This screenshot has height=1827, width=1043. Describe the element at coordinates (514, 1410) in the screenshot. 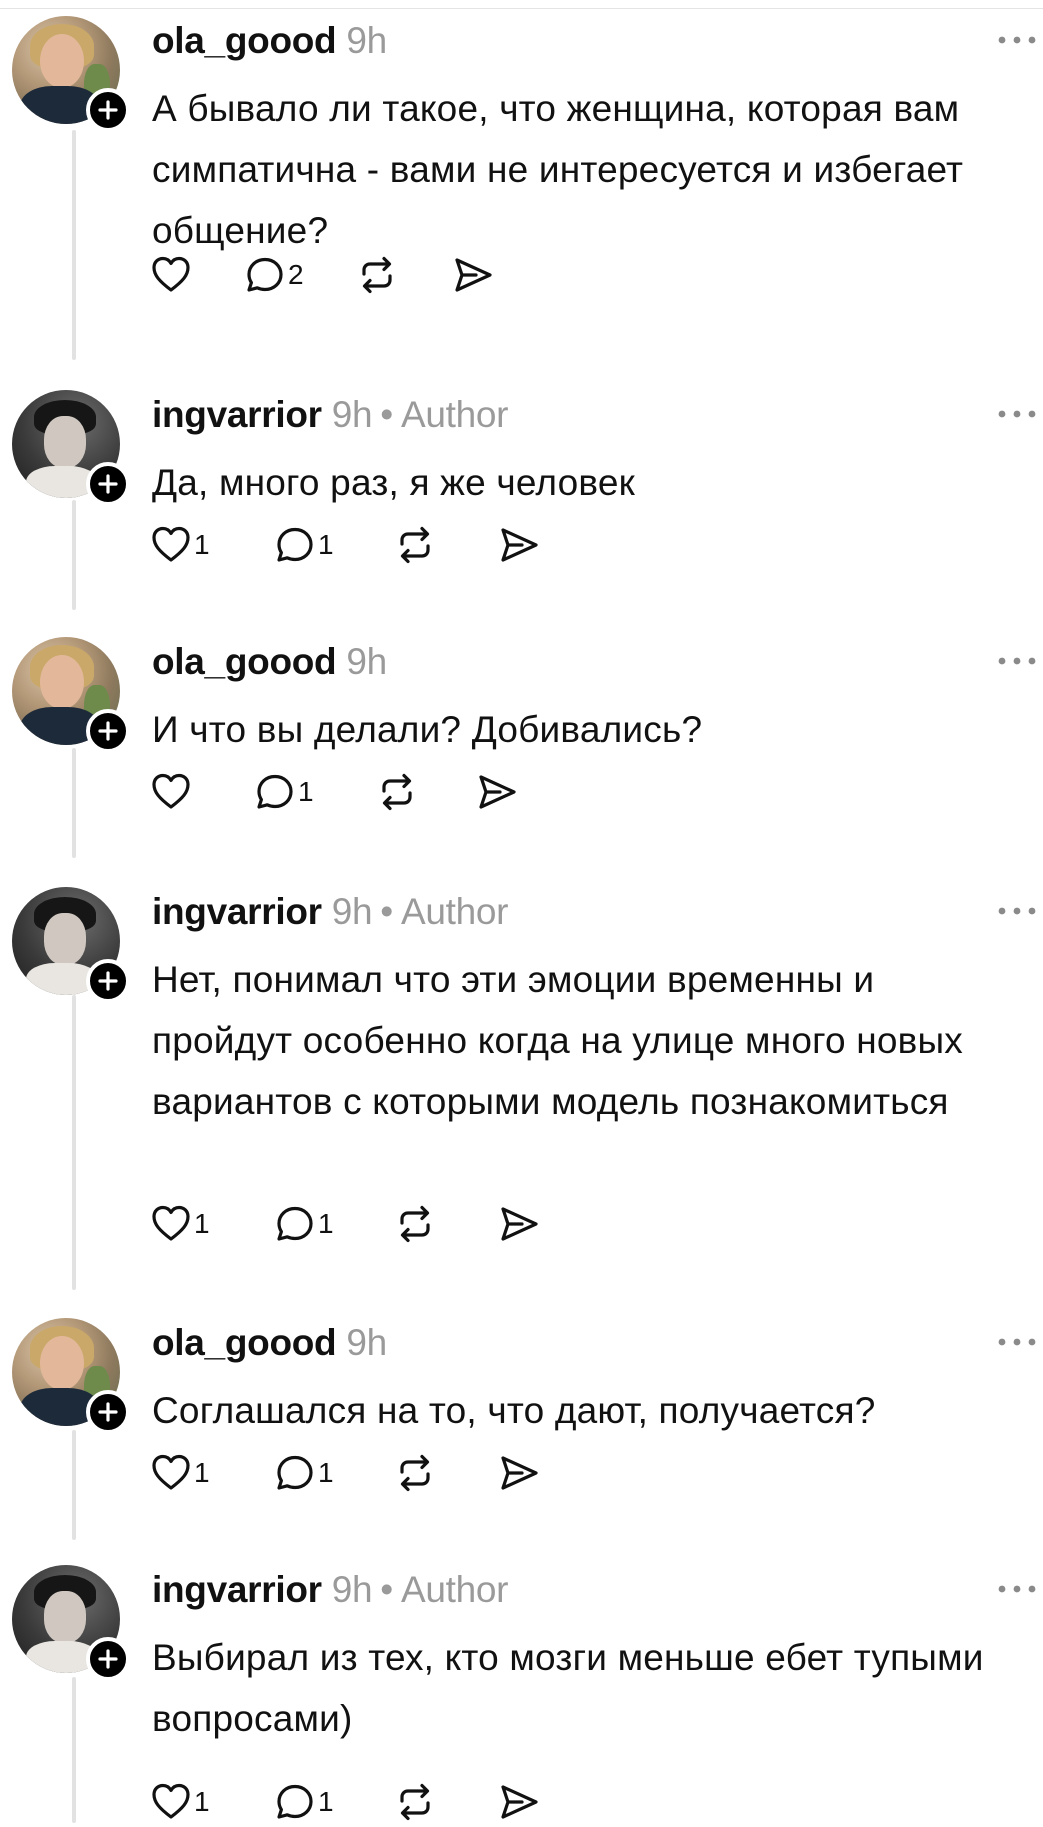

I see `post-text: Соглашался на то, что дают, получается?` at that location.